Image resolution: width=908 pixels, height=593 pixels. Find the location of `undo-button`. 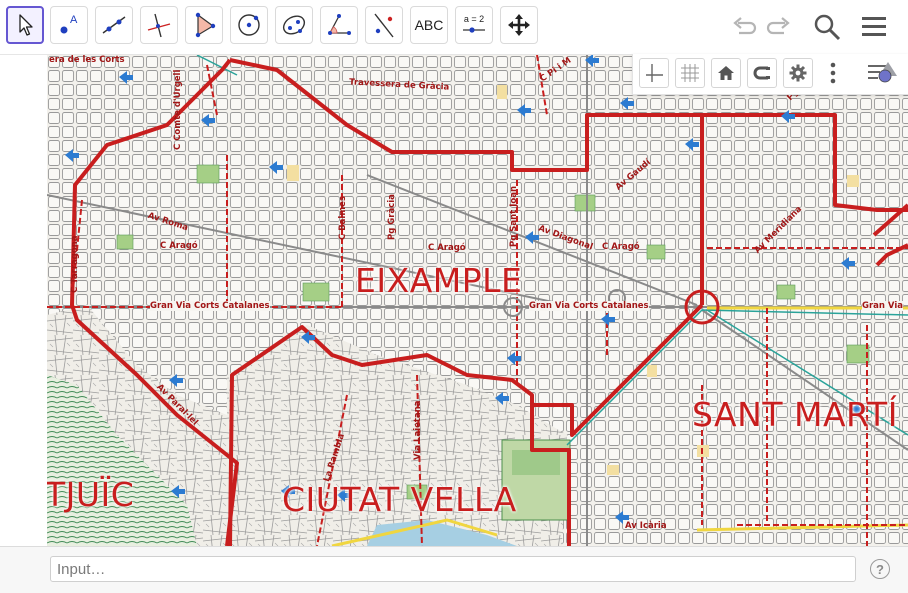

undo-button is located at coordinates (743, 27).